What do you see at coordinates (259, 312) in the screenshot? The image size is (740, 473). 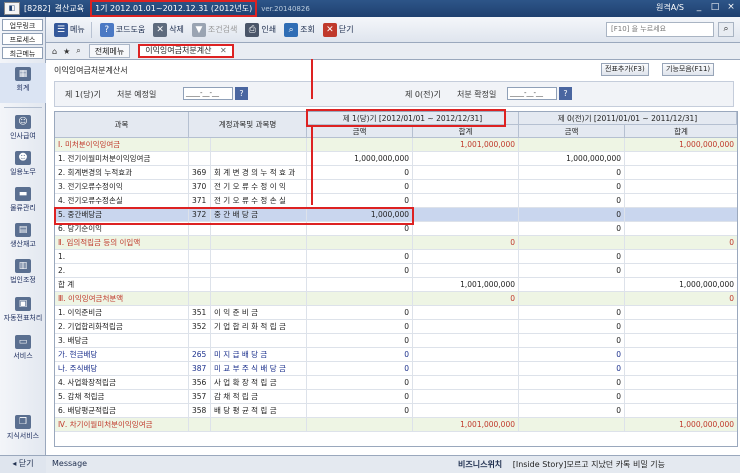 I see `cell-acct: 이 익 준 비 금` at bounding box center [259, 312].